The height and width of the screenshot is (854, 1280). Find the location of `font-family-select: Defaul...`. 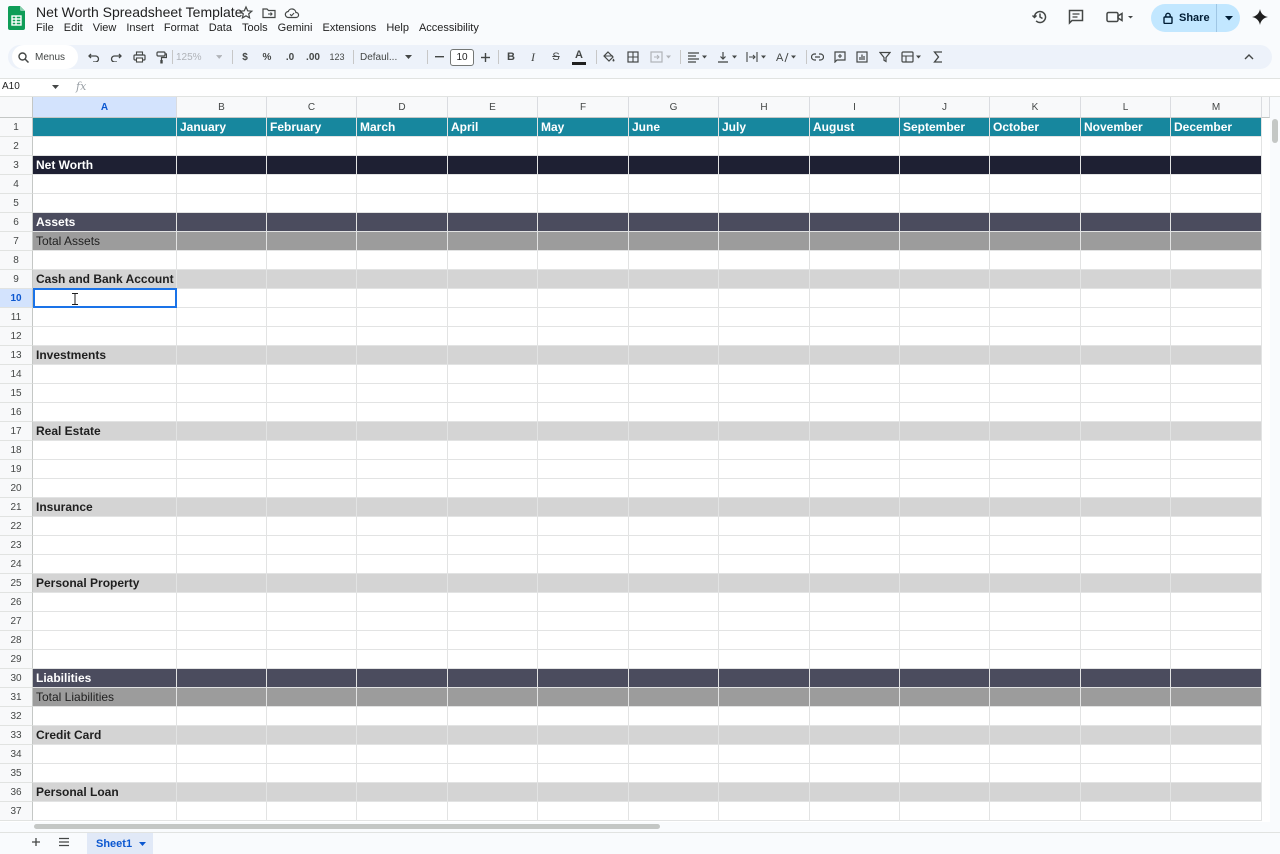

font-family-select: Defaul... is located at coordinates (390, 57).